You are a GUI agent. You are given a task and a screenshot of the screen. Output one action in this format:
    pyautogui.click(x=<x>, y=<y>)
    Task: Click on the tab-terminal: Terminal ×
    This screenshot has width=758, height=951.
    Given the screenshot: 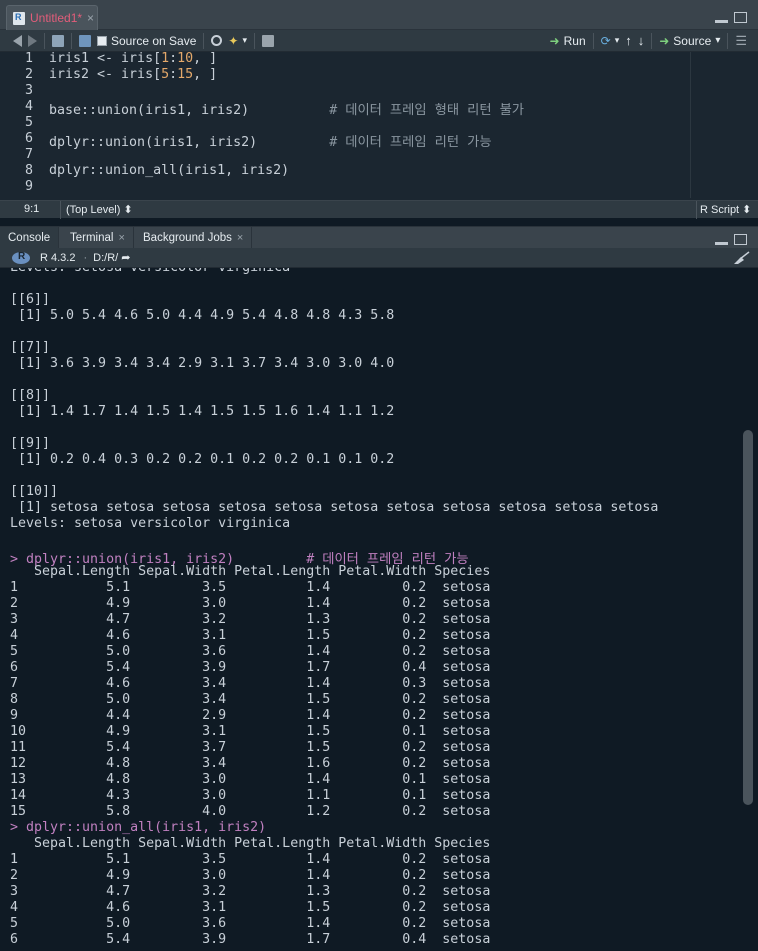 What is the action you would take?
    pyautogui.click(x=98, y=238)
    